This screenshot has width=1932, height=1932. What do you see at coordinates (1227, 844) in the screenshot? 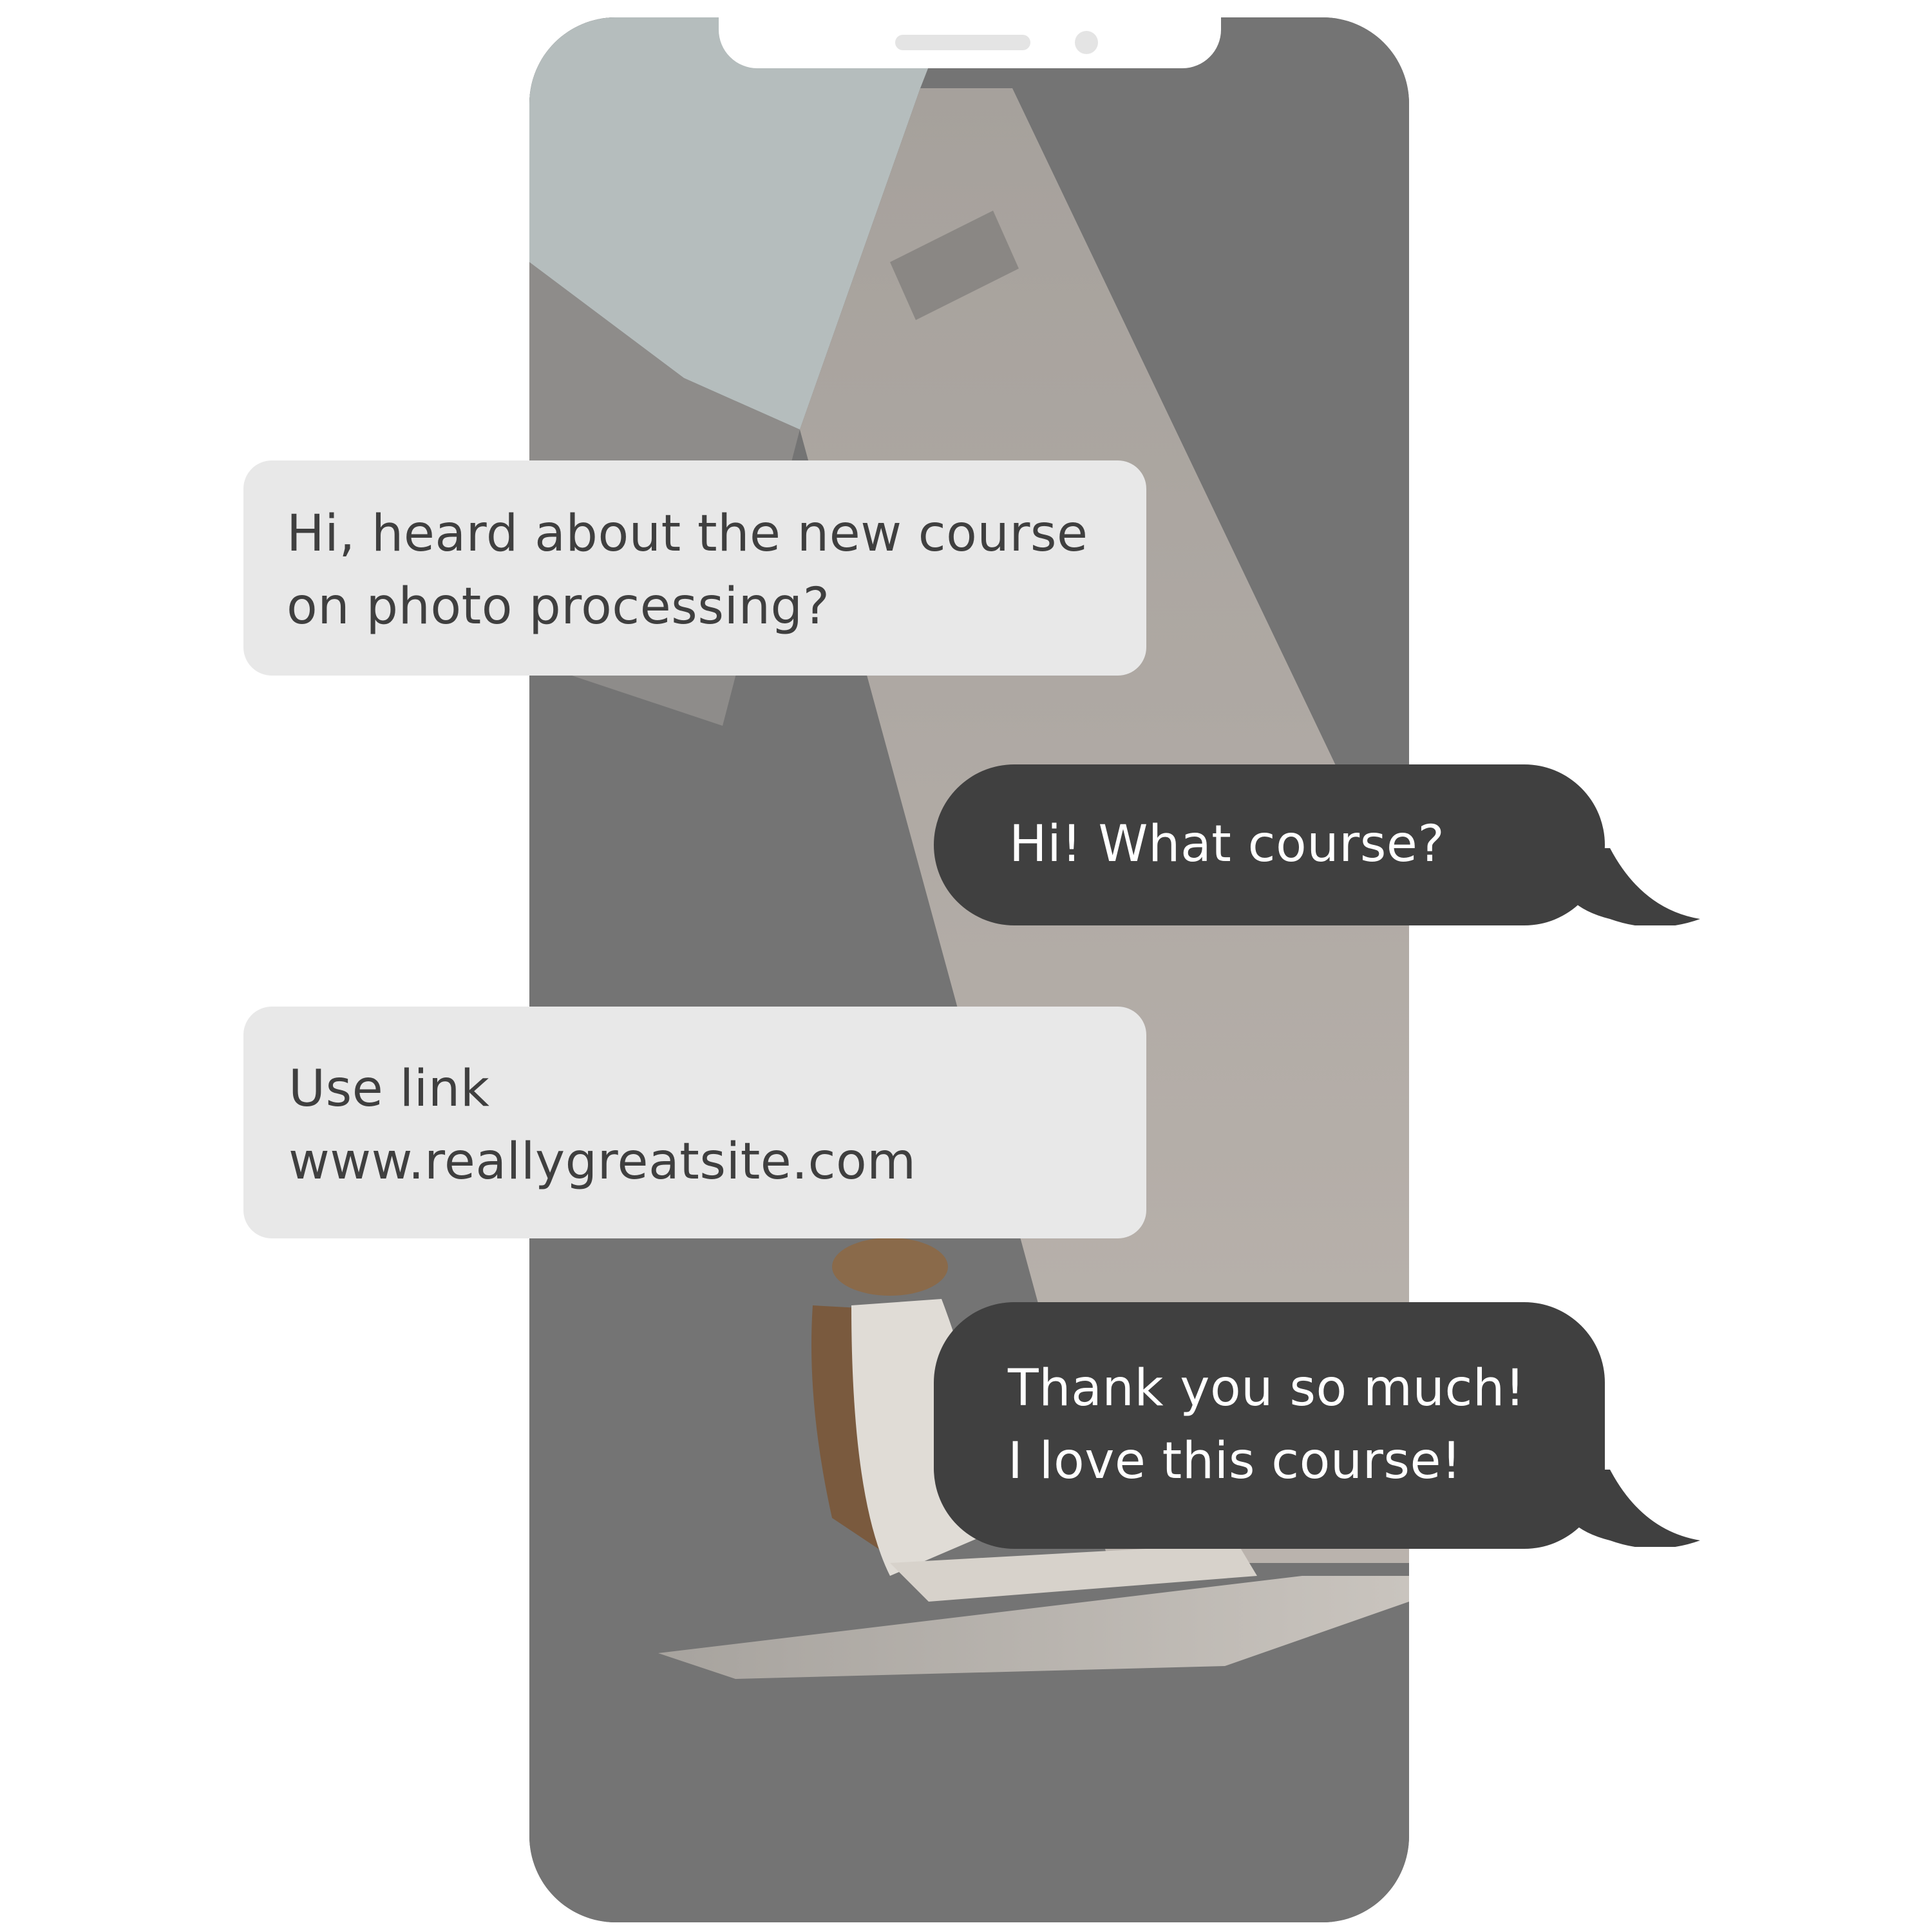
I see `message-text: Hi! What course?` at bounding box center [1227, 844].